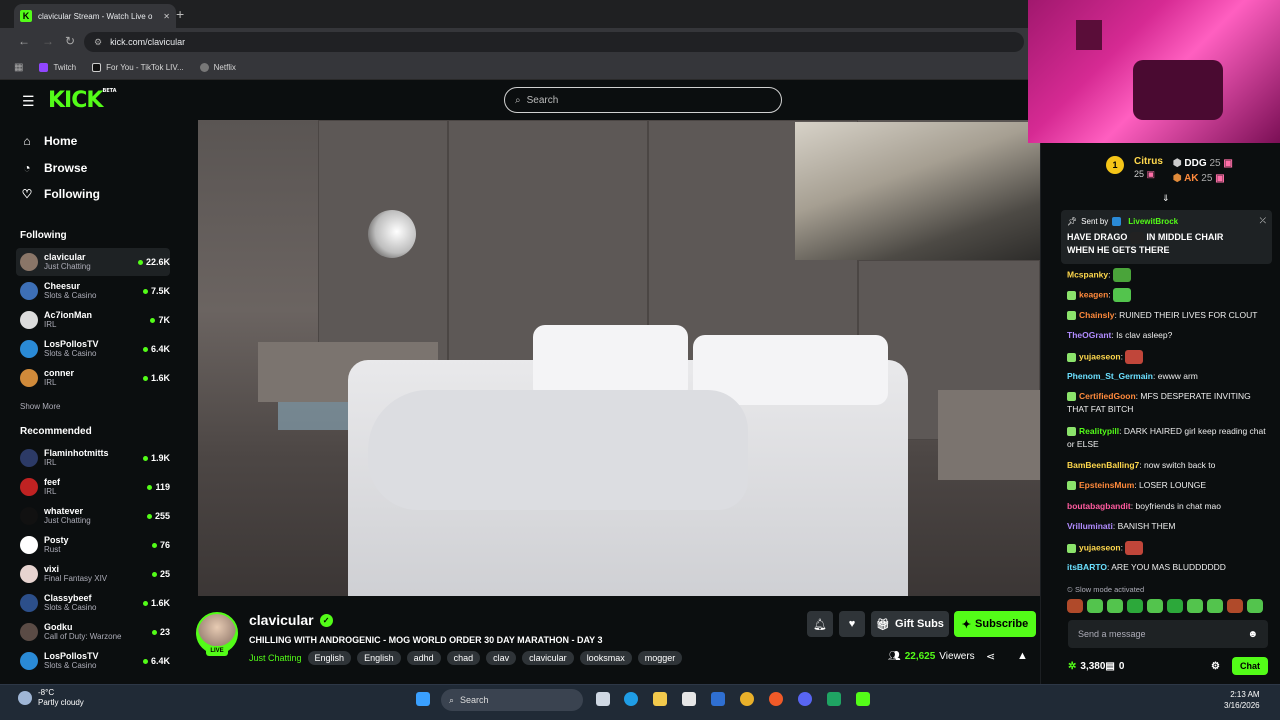  Describe the element at coordinates (48, 141) in the screenshot. I see `nav-home: ⌂ Home` at that location.